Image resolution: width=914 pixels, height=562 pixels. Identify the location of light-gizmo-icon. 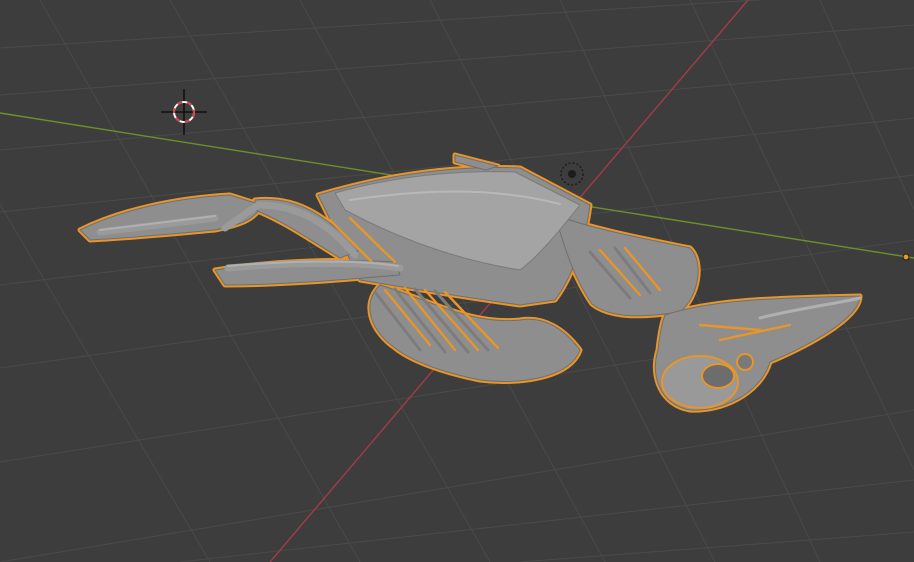
(572, 174).